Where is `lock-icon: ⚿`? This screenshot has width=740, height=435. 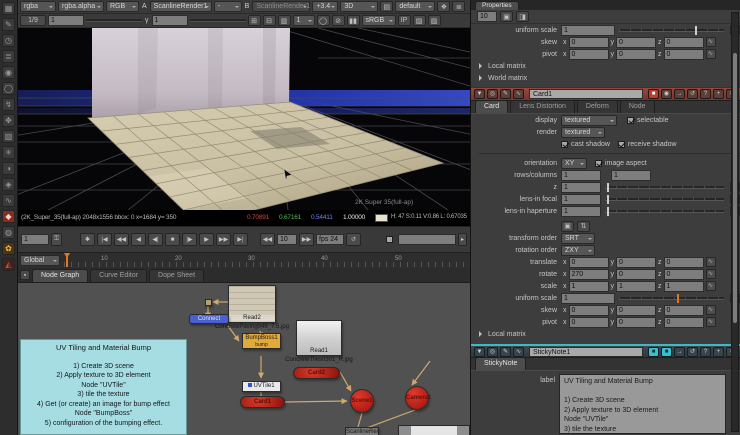 lock-icon: ⚿ is located at coordinates (56, 239).